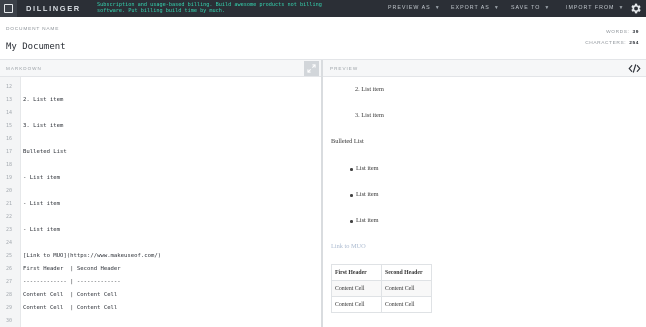 The height and width of the screenshot is (327, 646). Describe the element at coordinates (72, 268) in the screenshot. I see `line-text: First Header | Second Header` at that location.